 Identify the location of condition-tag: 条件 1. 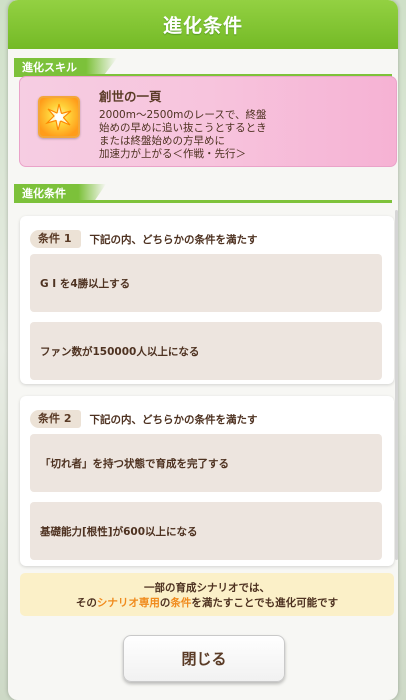
(56, 239).